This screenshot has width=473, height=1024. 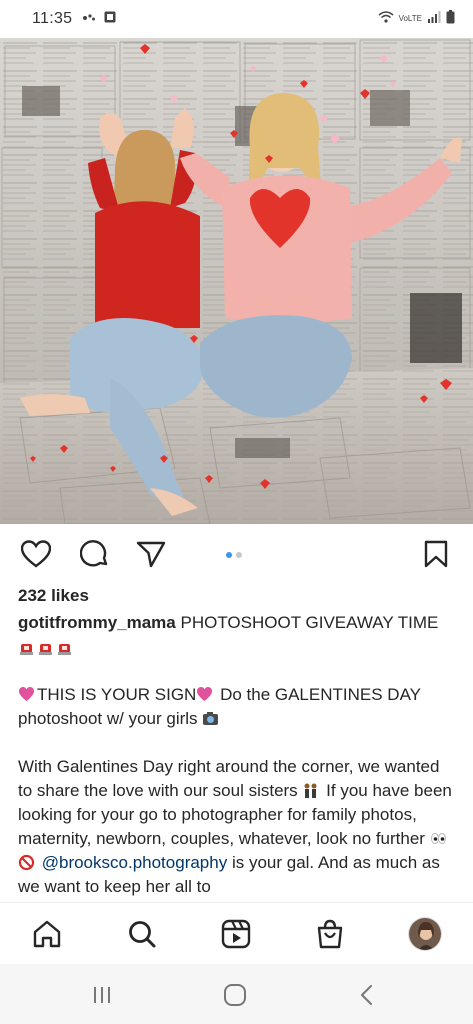 I want to click on android-system-navigation, so click(x=236, y=994).